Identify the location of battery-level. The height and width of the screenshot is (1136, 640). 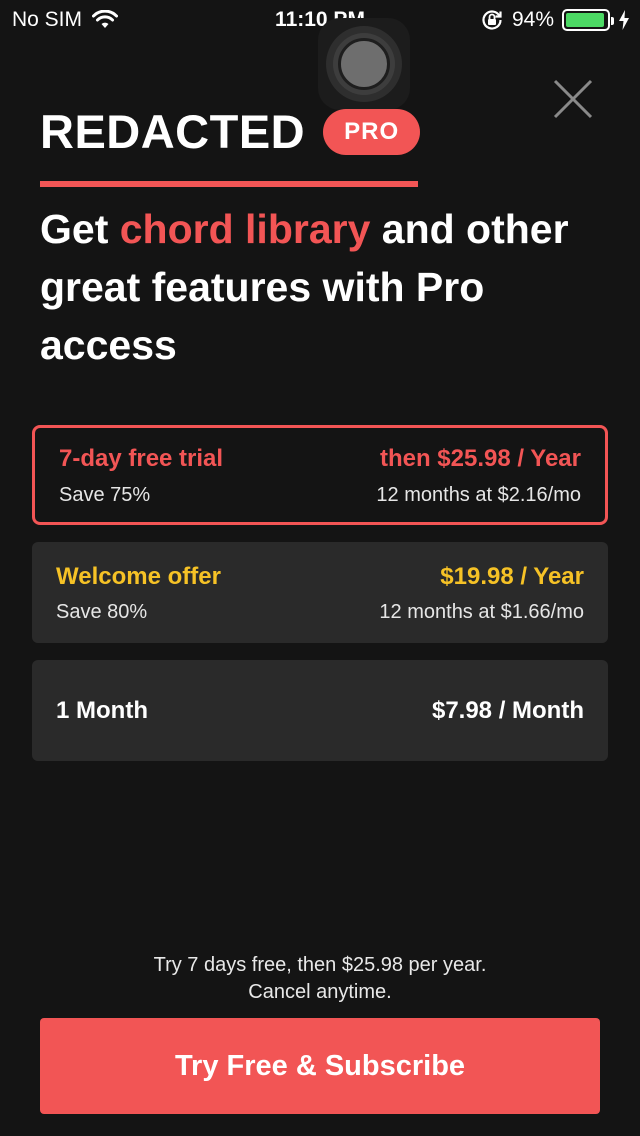
(585, 20).